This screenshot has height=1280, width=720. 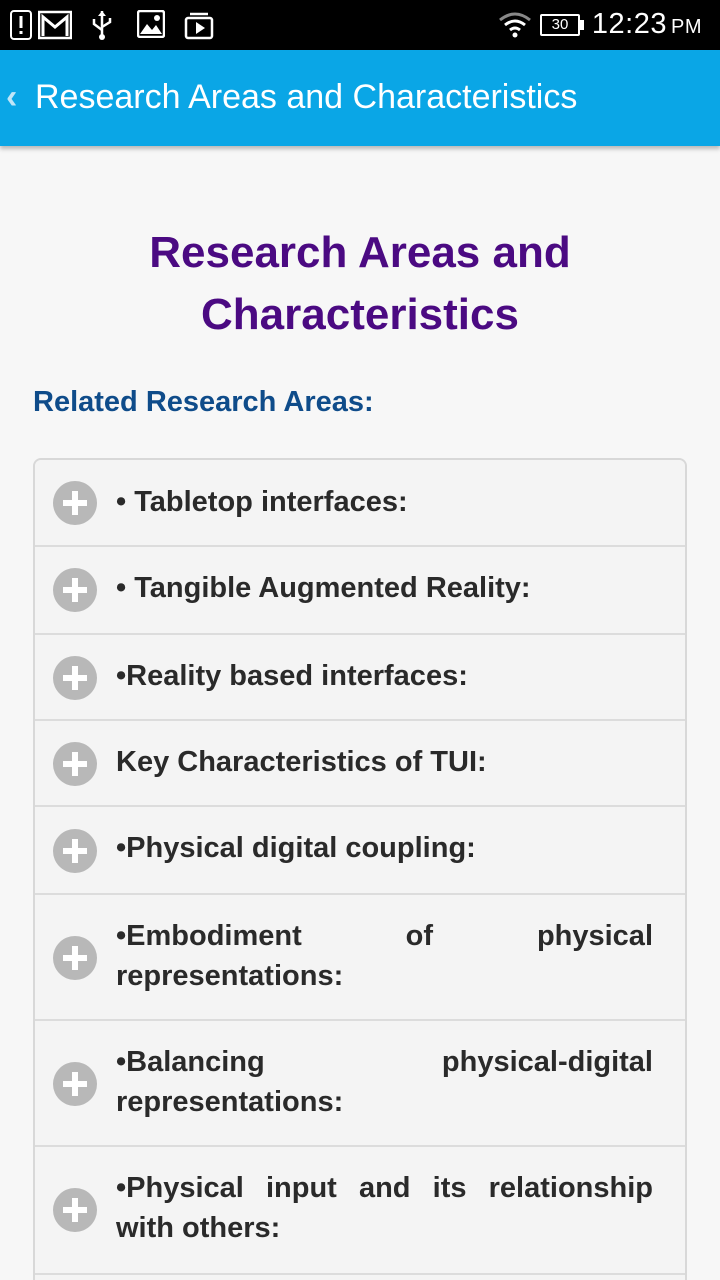 What do you see at coordinates (292, 676) in the screenshot?
I see `accordion-item-label: •Reality based interfaces:` at bounding box center [292, 676].